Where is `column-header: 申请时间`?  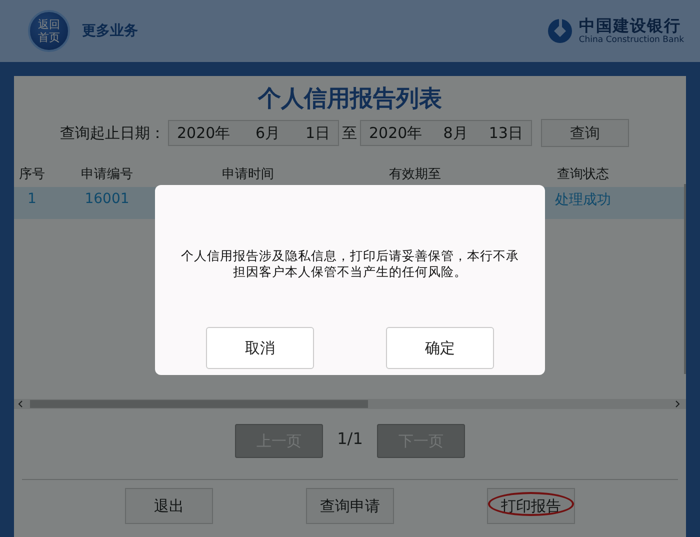
column-header: 申请时间 is located at coordinates (248, 174).